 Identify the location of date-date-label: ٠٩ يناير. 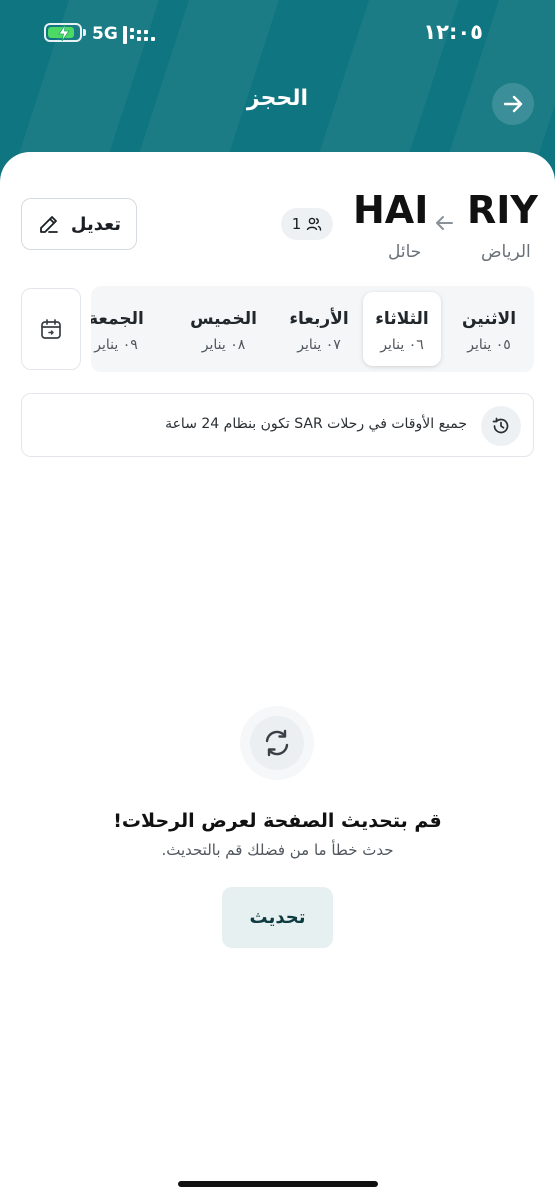
(116, 345).